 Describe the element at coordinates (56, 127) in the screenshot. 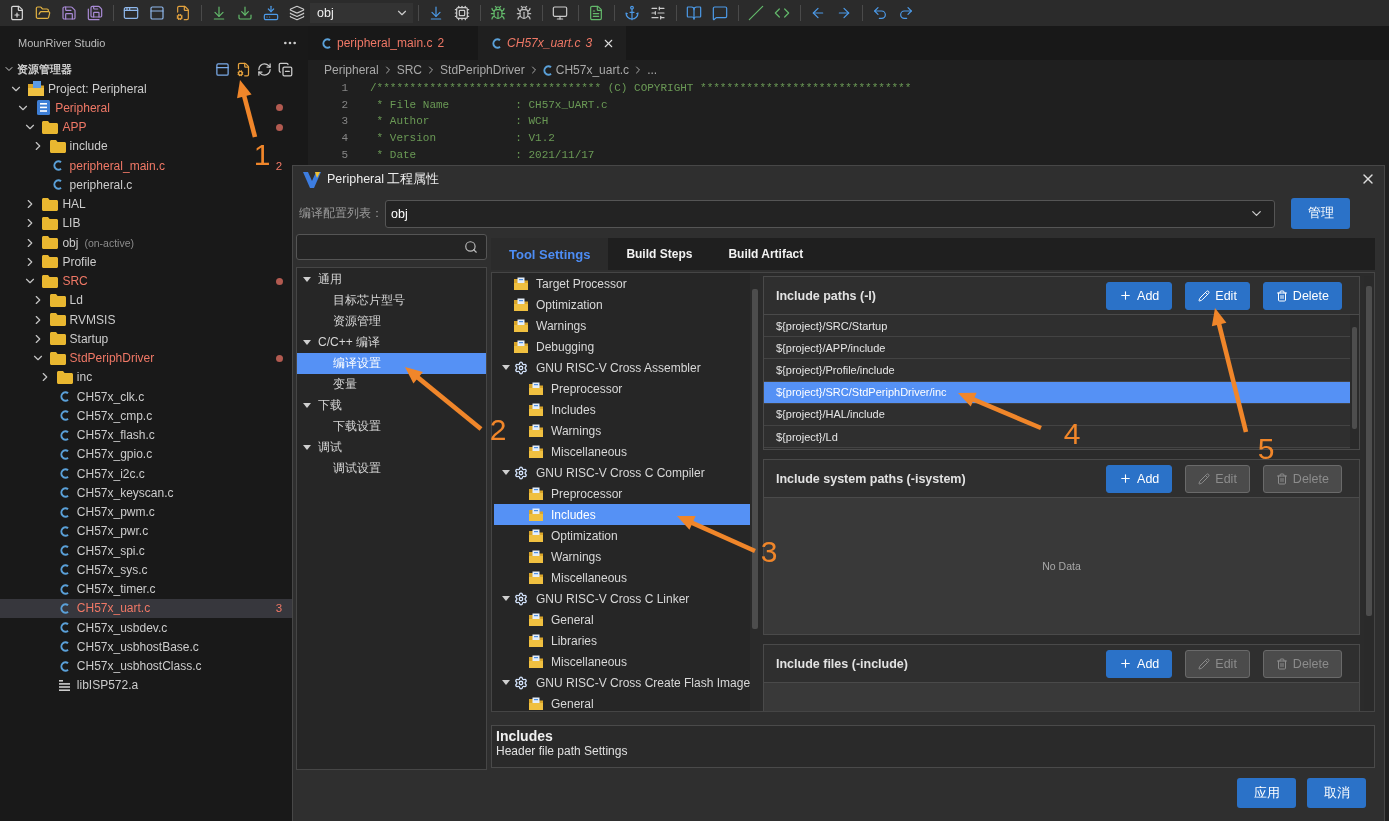

I see `tree-item: APP` at that location.